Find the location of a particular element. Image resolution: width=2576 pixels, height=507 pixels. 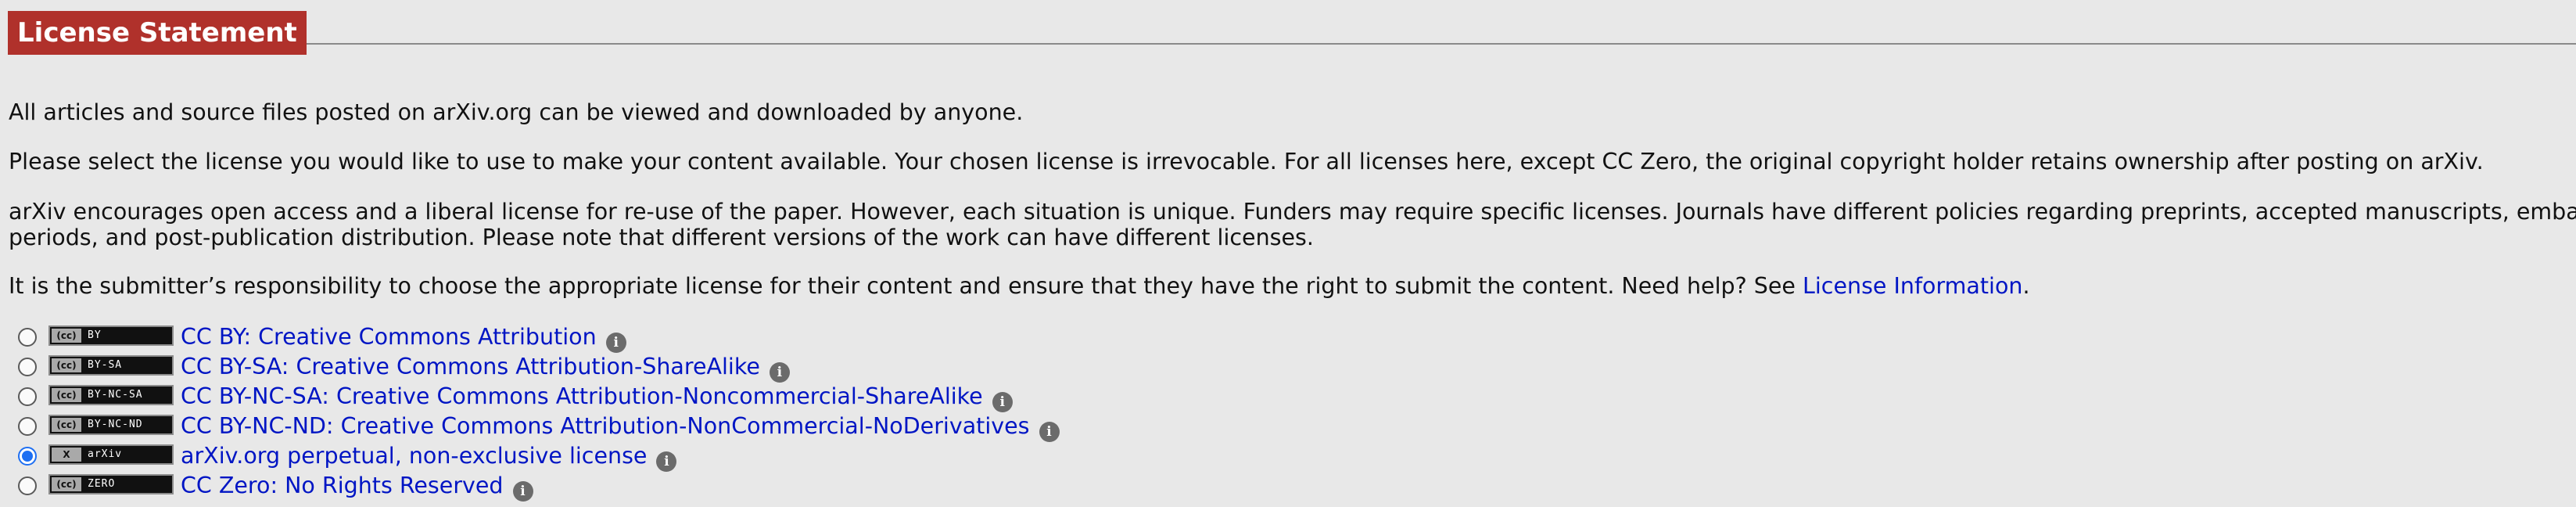

license-information-link: License Information is located at coordinates (1913, 286).